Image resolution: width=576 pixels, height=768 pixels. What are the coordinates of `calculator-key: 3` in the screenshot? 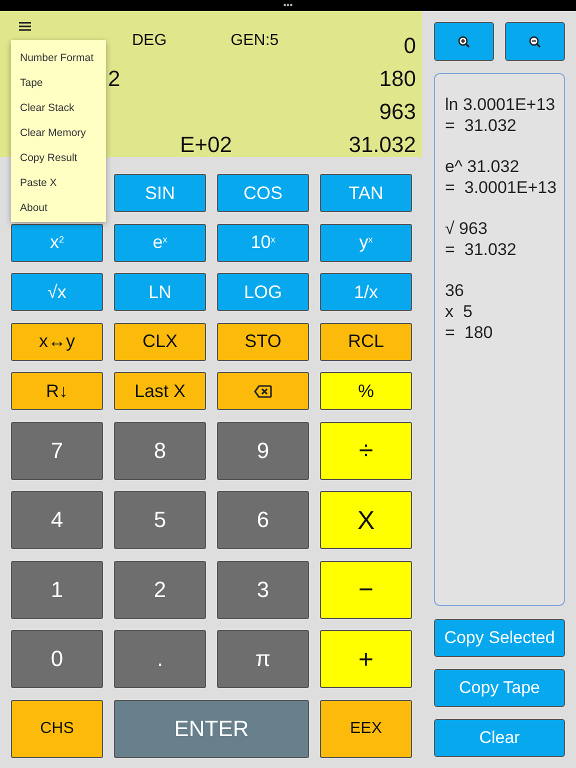 It's located at (263, 589).